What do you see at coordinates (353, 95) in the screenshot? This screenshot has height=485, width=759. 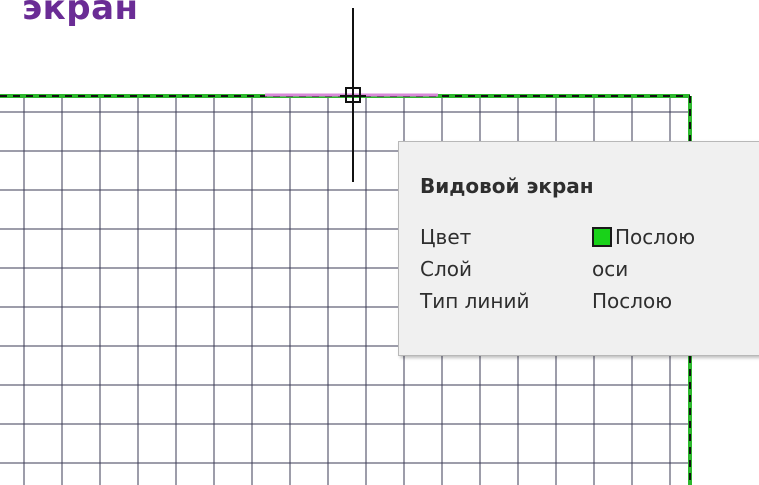 I see `crosshair-pickbox-icon` at bounding box center [353, 95].